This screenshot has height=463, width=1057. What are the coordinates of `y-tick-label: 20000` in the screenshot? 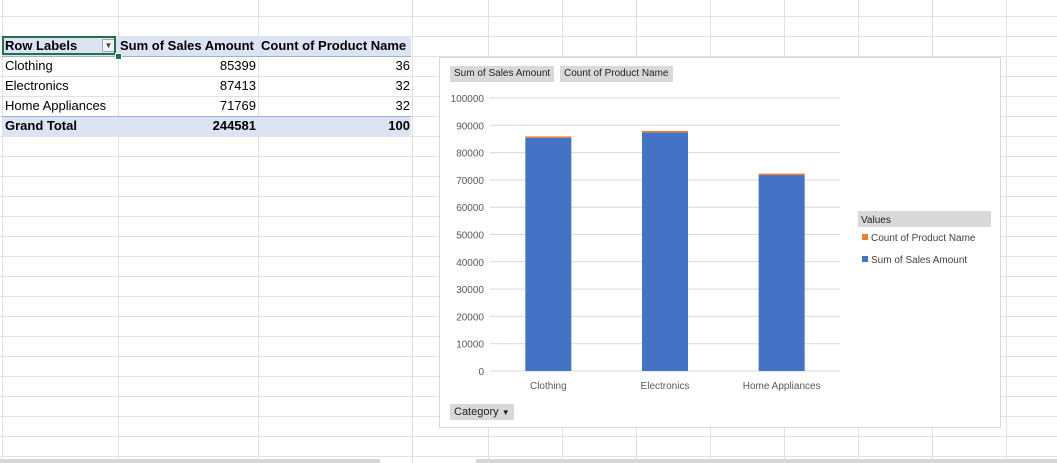 It's located at (470, 317).